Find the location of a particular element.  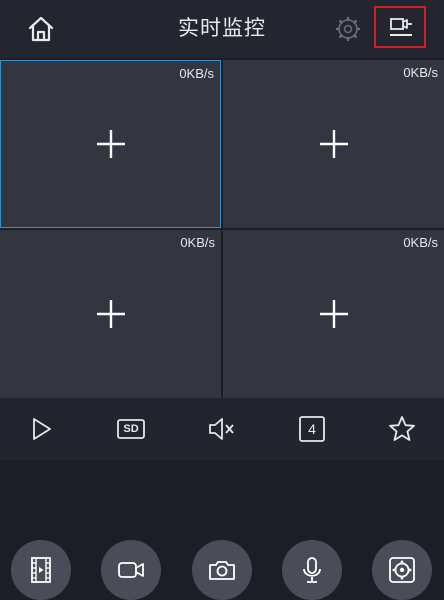

speaker-muted-icon is located at coordinates (221, 429).